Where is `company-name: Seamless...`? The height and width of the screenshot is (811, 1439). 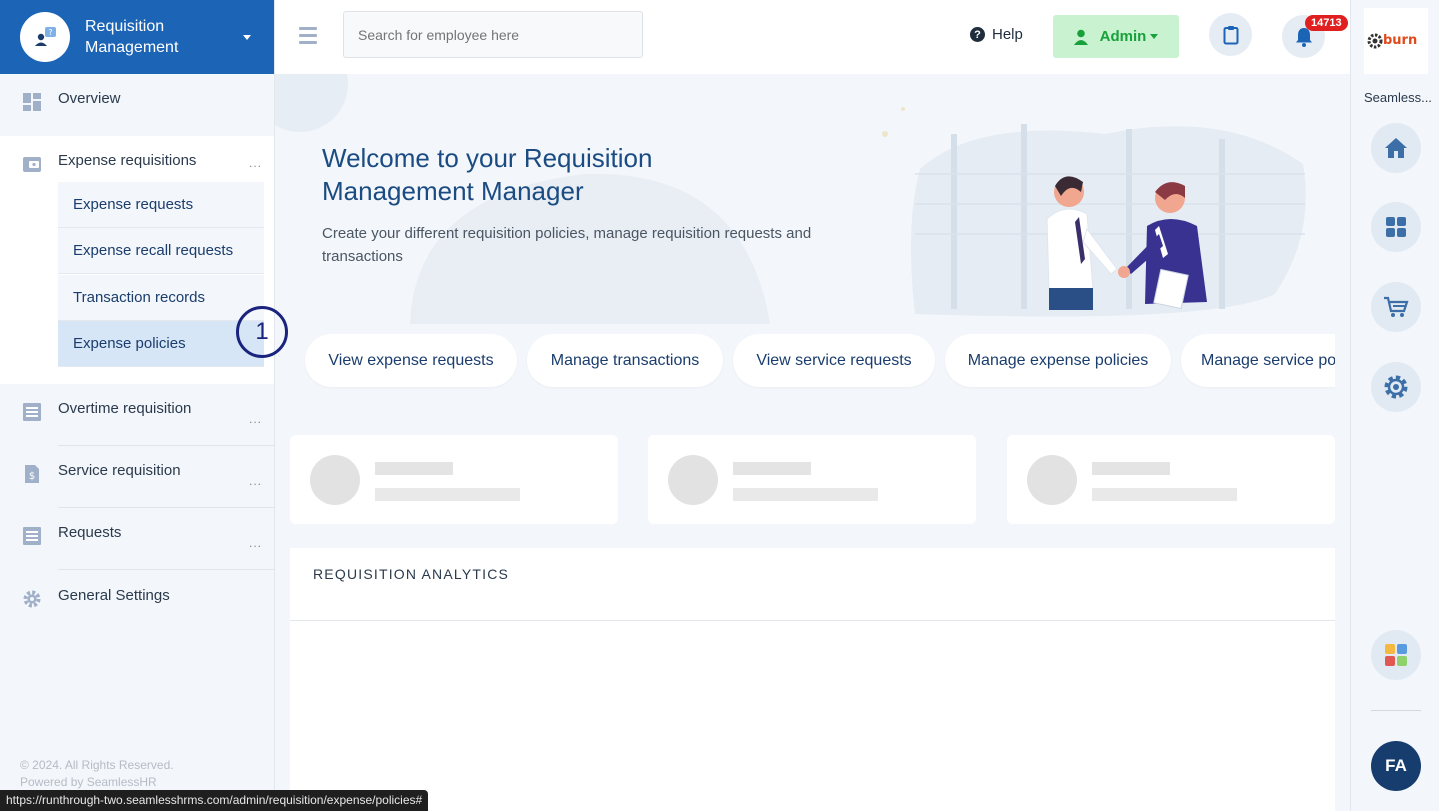 company-name: Seamless... is located at coordinates (1398, 97).